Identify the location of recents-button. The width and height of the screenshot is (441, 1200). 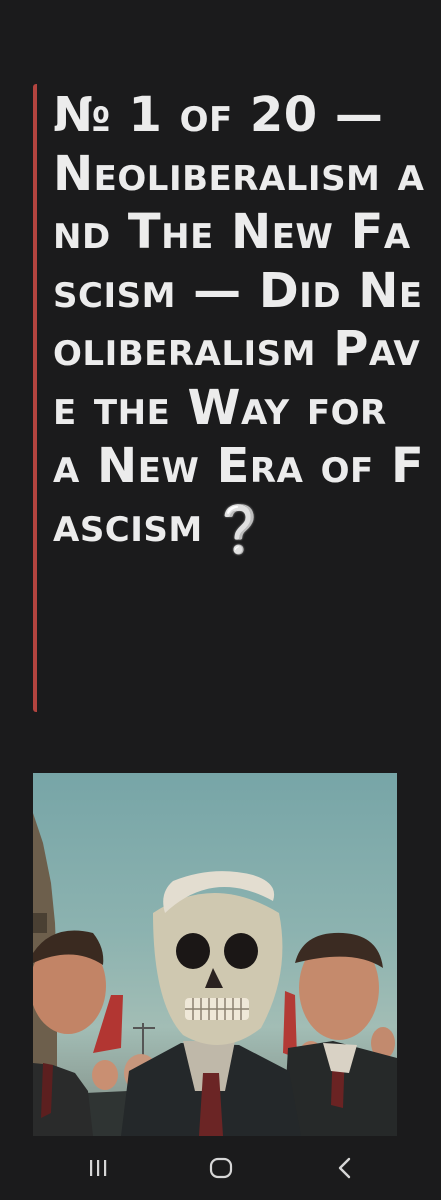
(98, 1168).